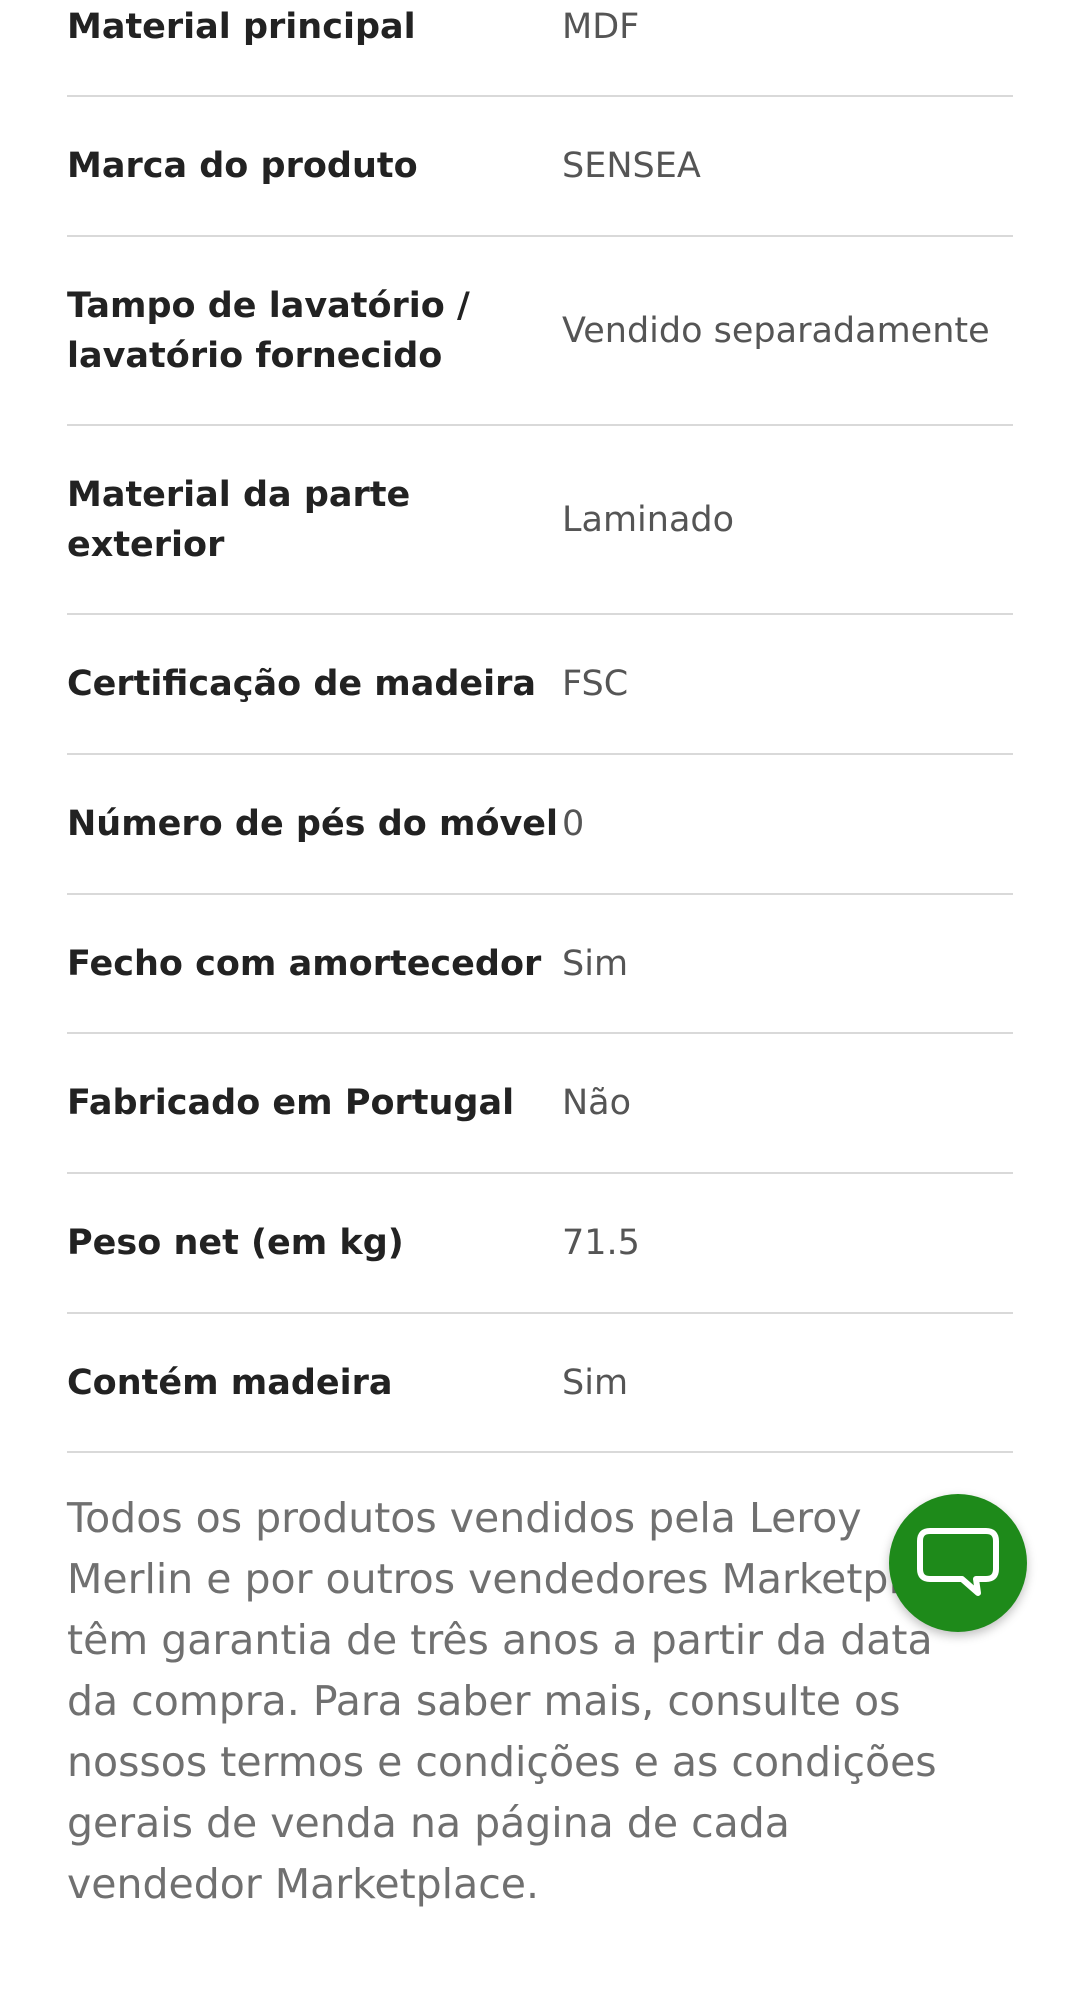 Image resolution: width=1080 pixels, height=2009 pixels. What do you see at coordinates (241, 27) in the screenshot?
I see `spec-label: Material principal` at bounding box center [241, 27].